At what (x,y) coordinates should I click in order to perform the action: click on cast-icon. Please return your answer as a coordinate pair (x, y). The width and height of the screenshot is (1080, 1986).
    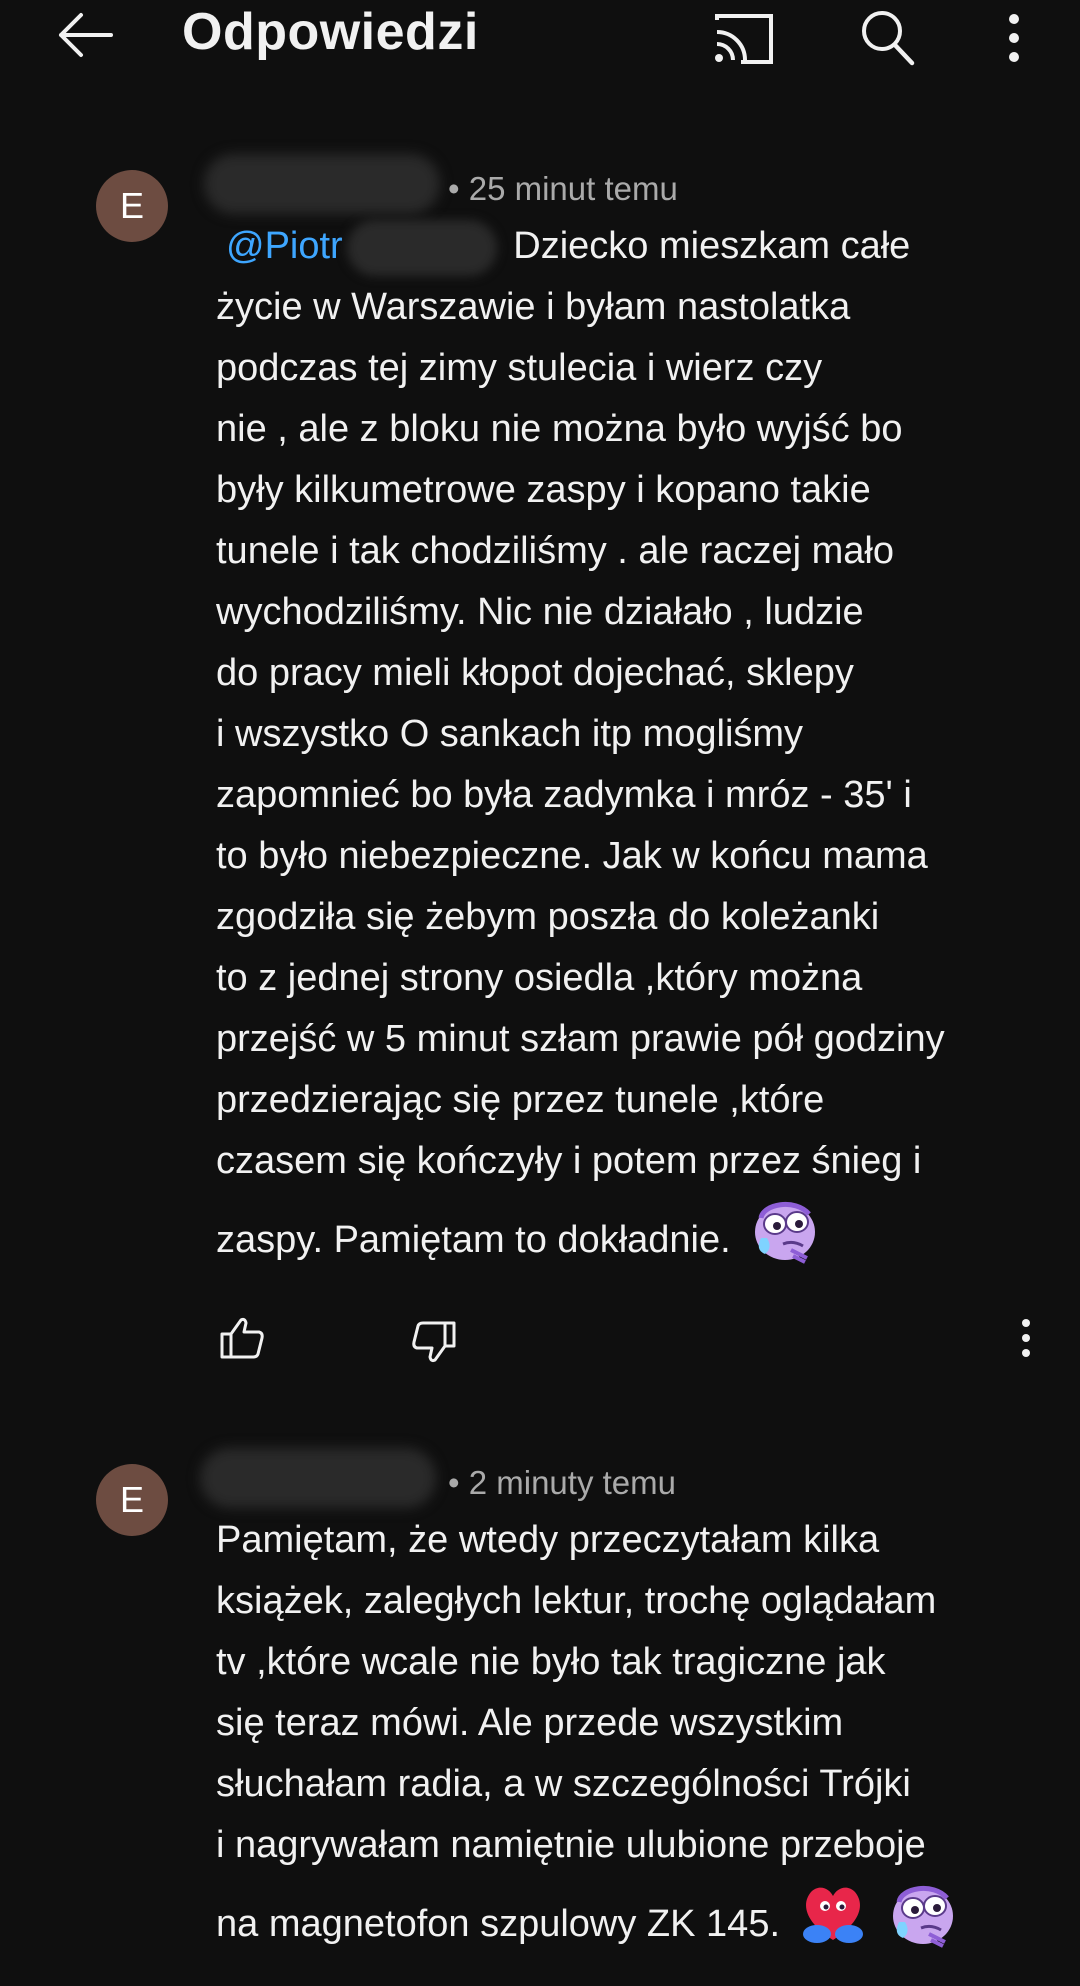
    Looking at the image, I should click on (744, 39).